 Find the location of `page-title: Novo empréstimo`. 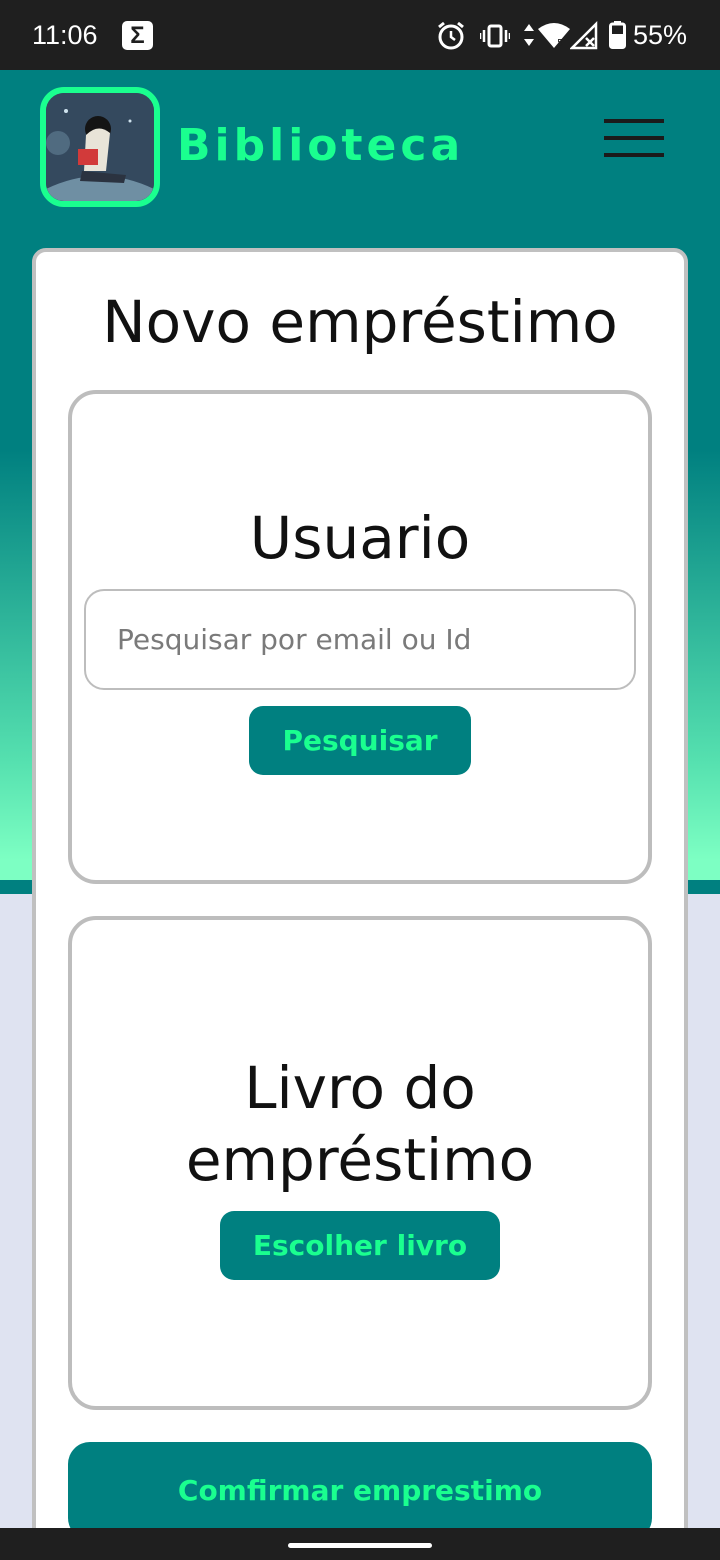

page-title: Novo empréstimo is located at coordinates (360, 322).